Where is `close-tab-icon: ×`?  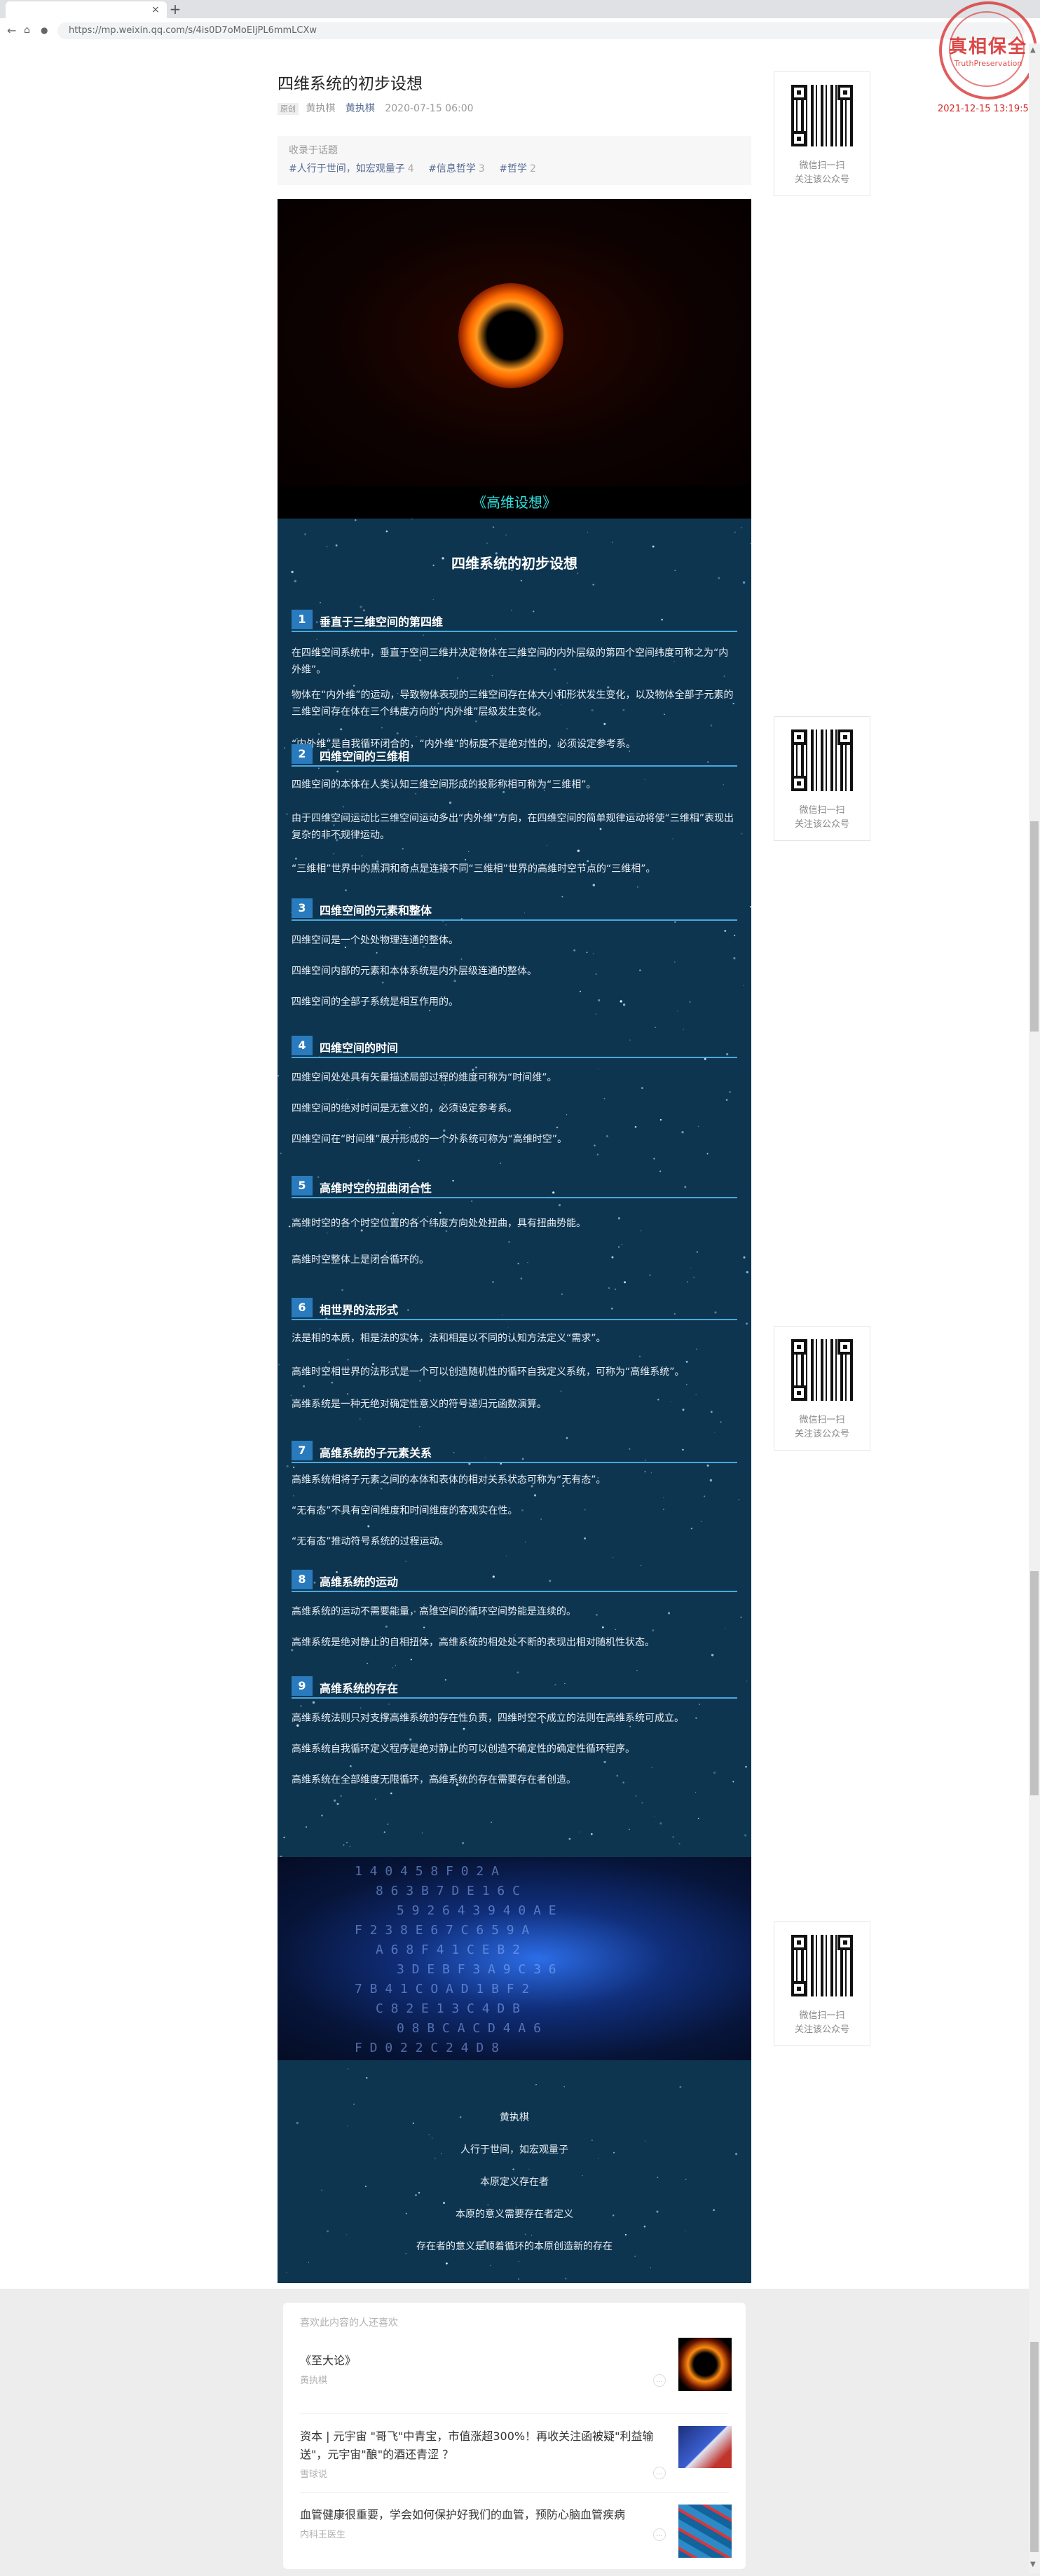
close-tab-icon: × is located at coordinates (155, 10).